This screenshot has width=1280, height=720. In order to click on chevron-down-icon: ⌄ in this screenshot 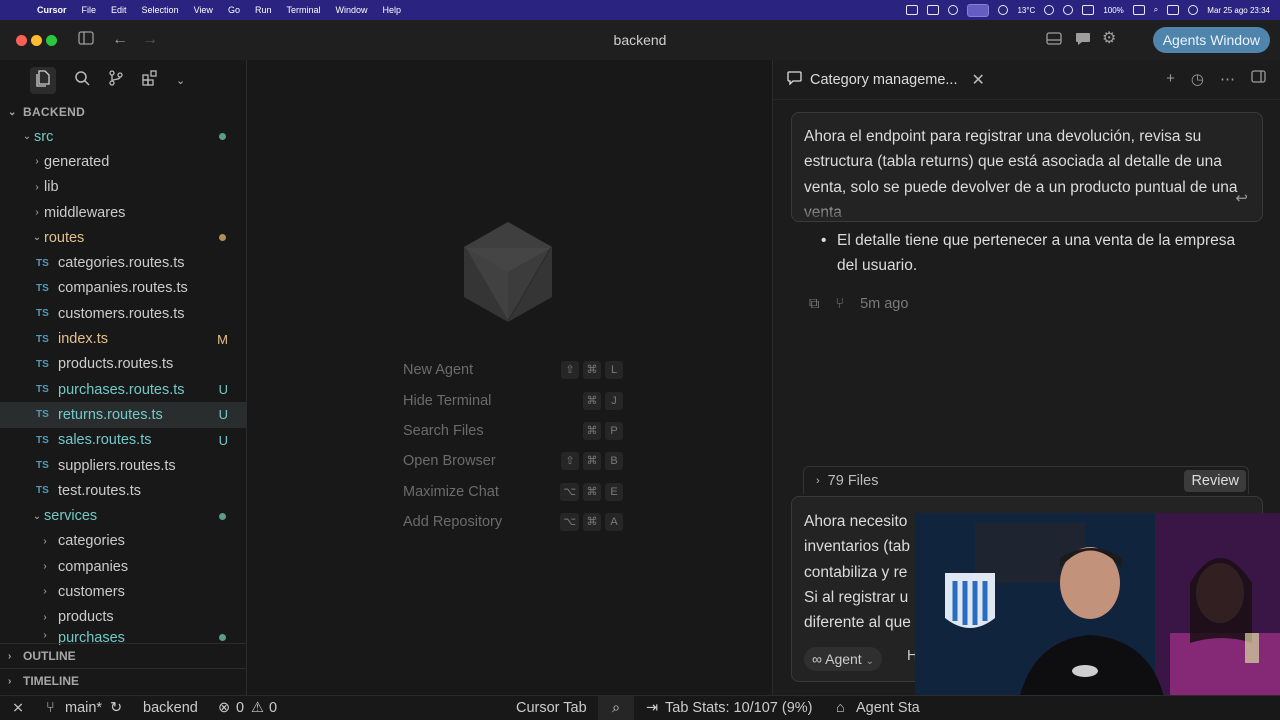, I will do `click(180, 80)`.